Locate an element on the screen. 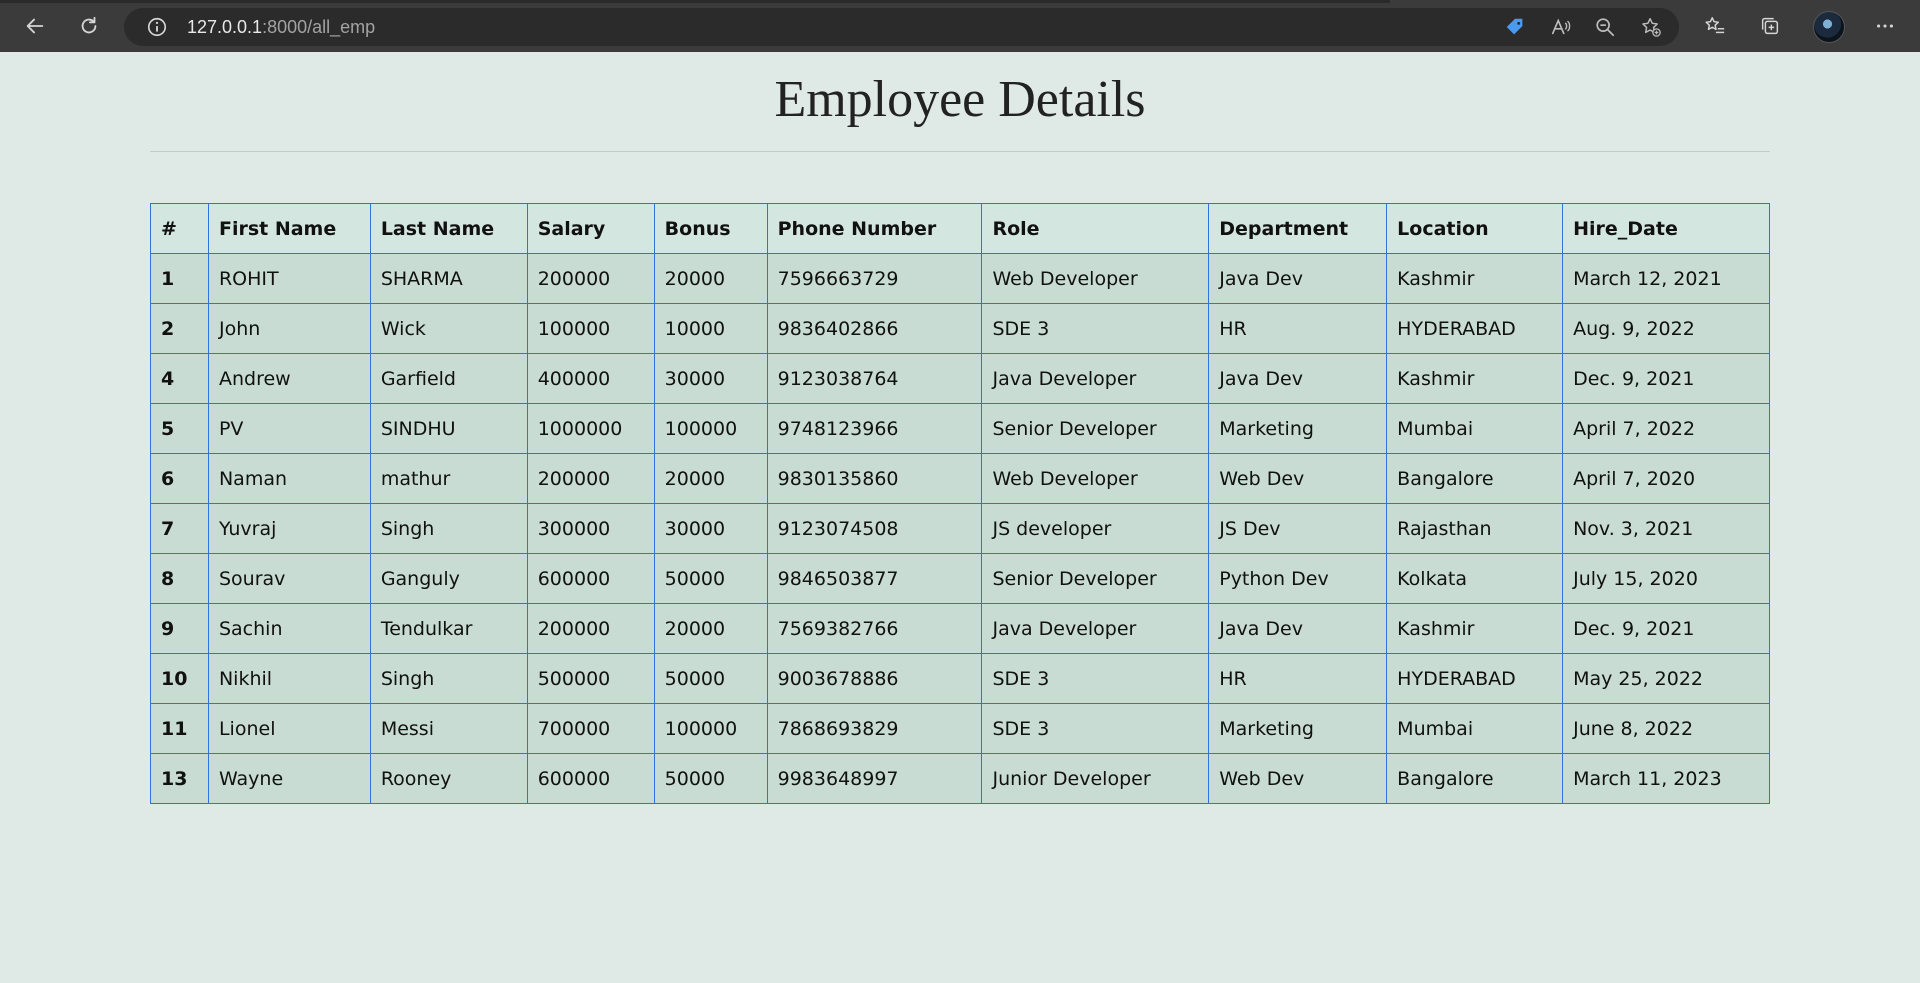 This screenshot has width=1920, height=983. table-cell: June 8, 2022 is located at coordinates (1666, 728).